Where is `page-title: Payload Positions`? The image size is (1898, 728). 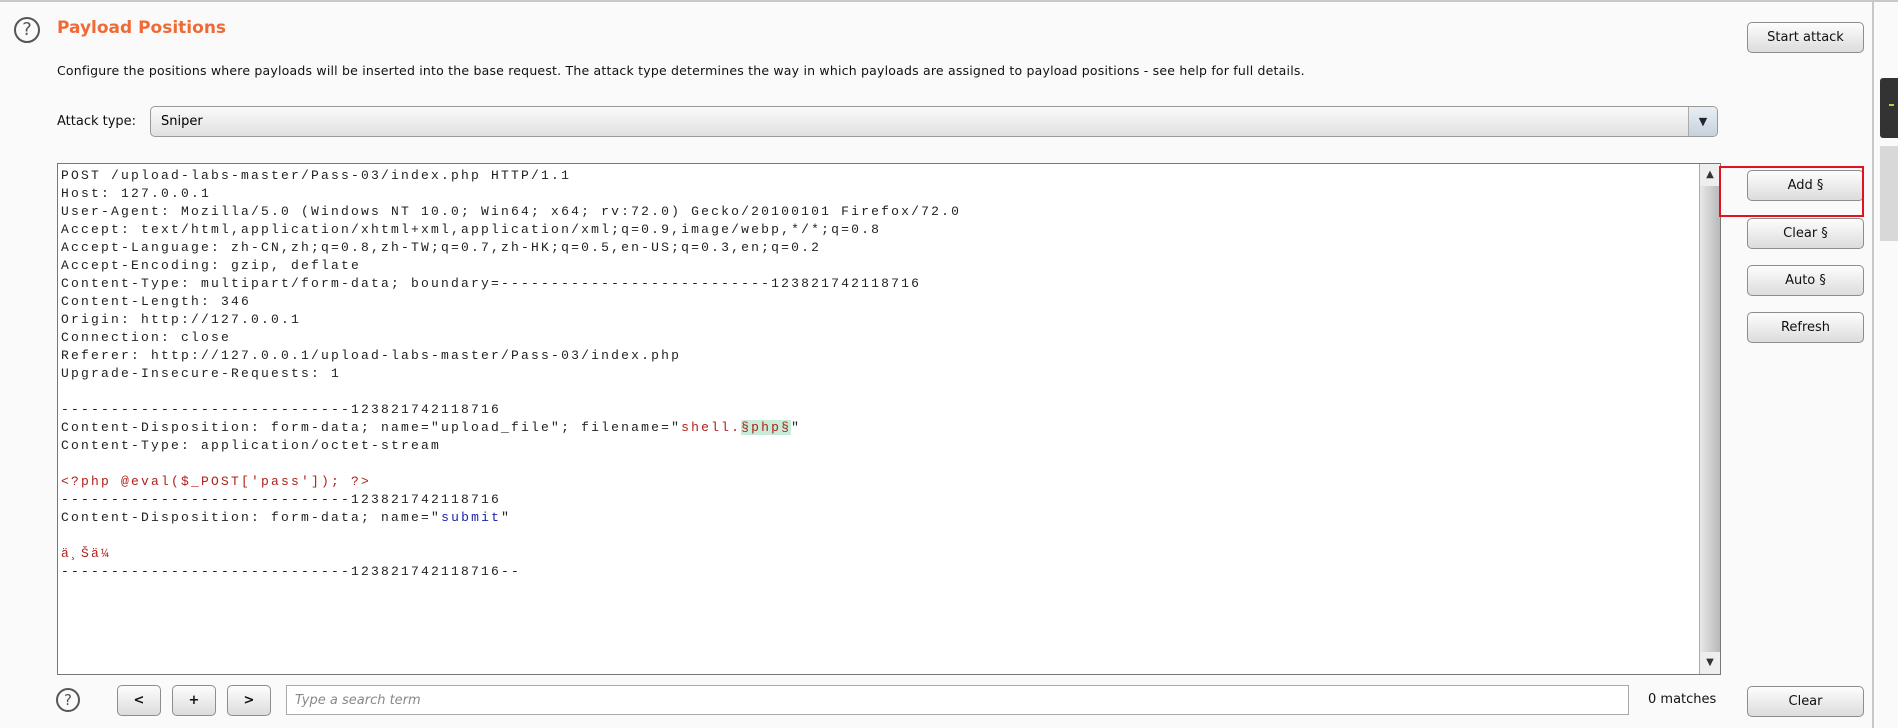 page-title: Payload Positions is located at coordinates (142, 28).